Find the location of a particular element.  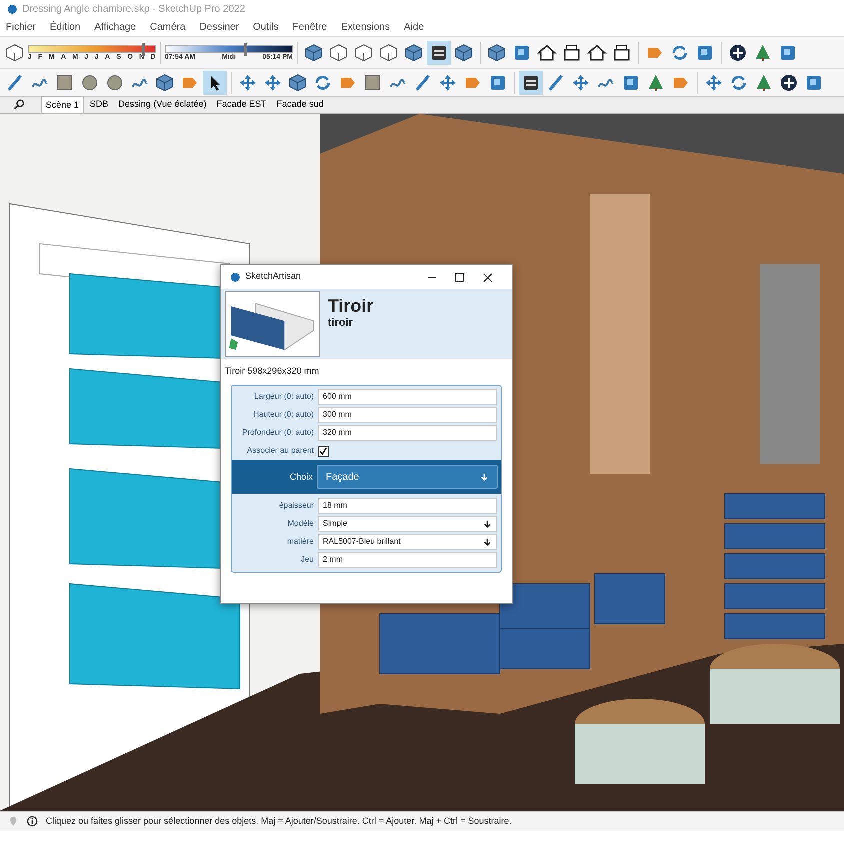

input-field: 18 mm is located at coordinates (407, 506).